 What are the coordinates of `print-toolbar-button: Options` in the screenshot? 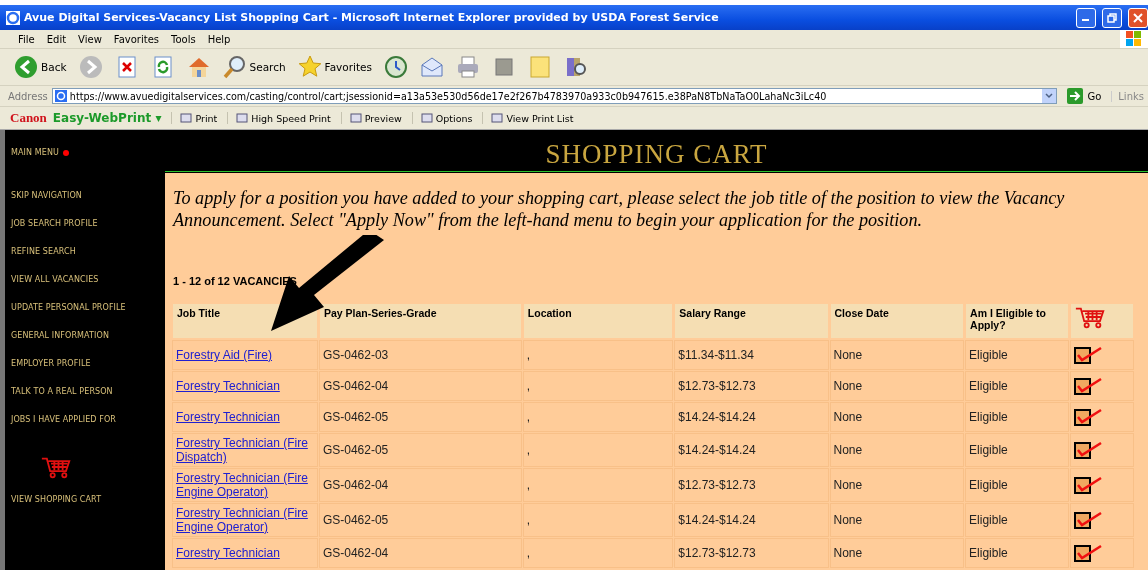 It's located at (442, 118).